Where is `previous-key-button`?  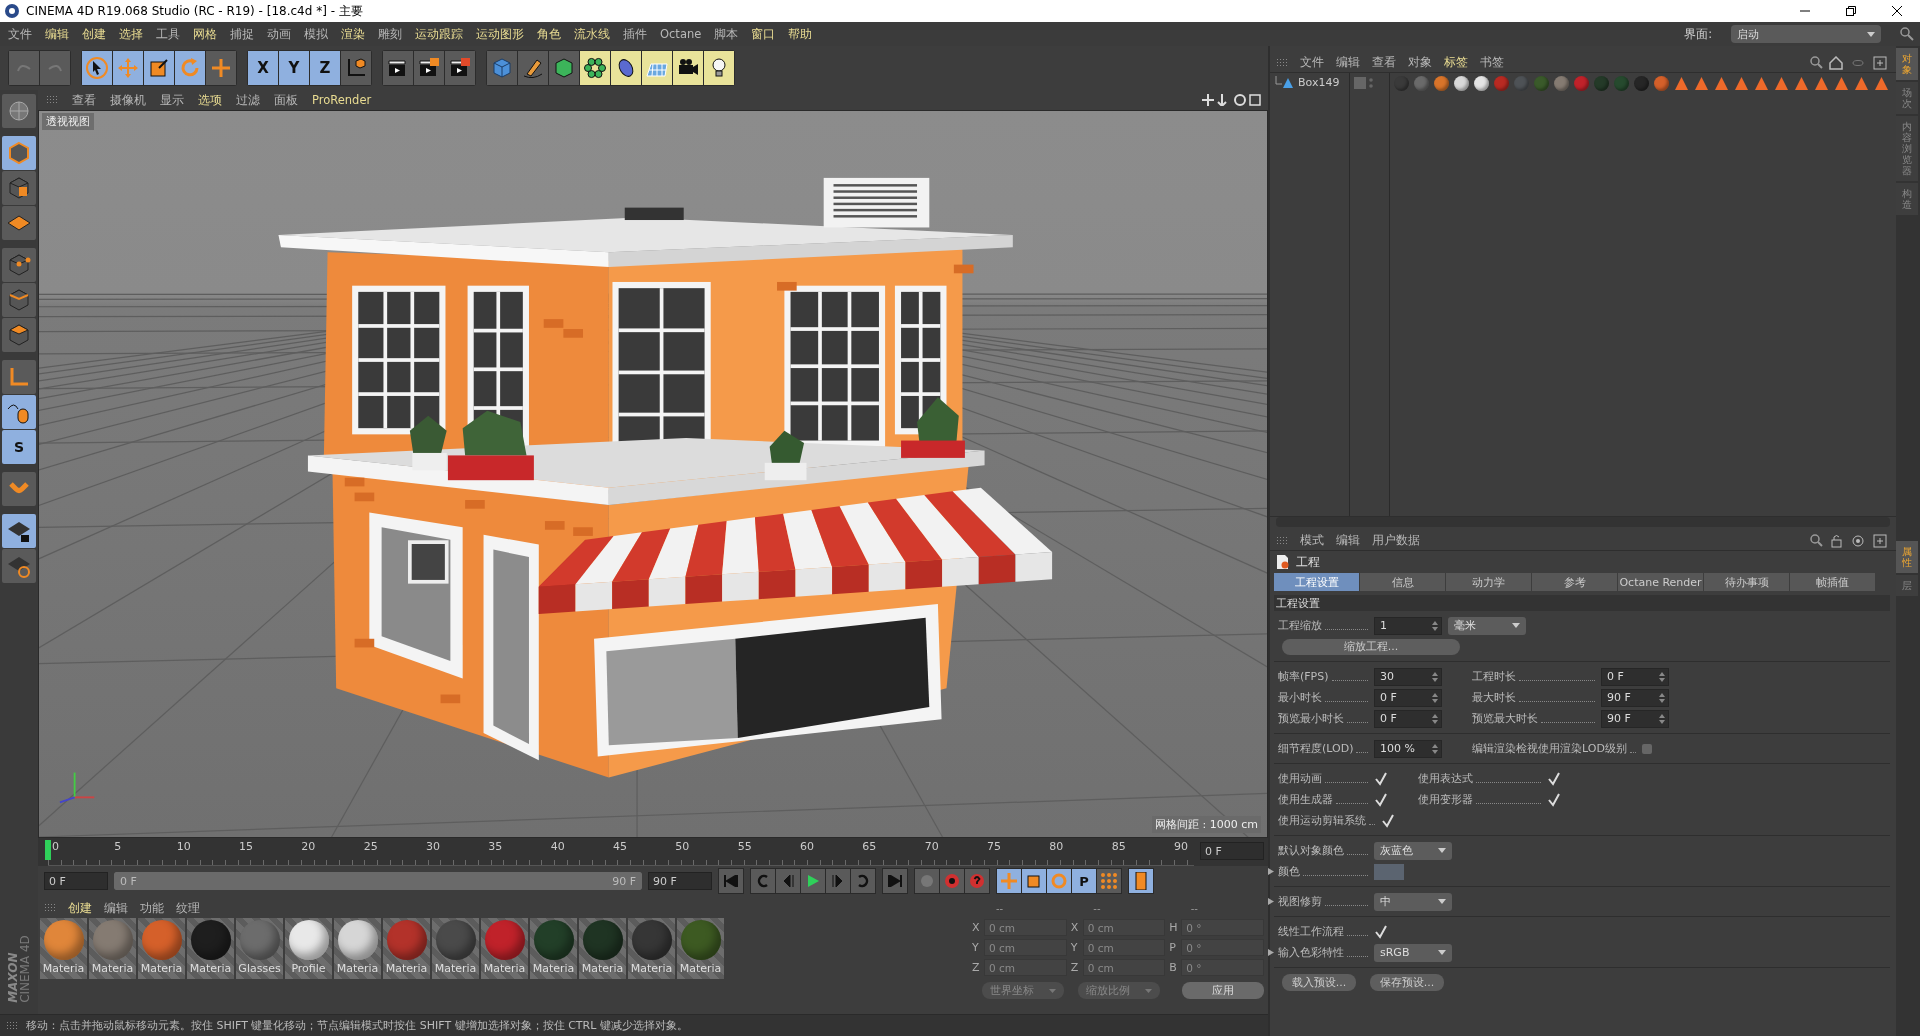
previous-key-button is located at coordinates (763, 881).